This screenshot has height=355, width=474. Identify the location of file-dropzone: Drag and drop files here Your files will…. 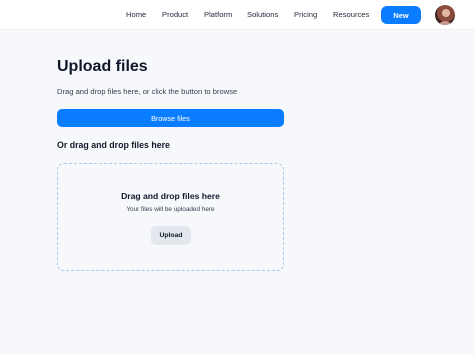
(170, 217).